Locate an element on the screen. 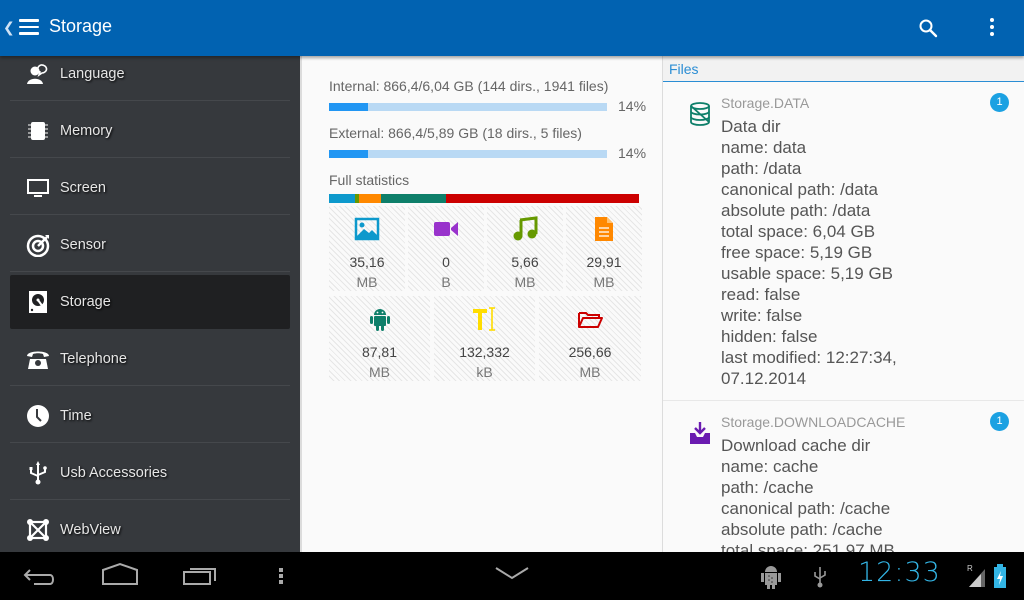  webview-icon is located at coordinates (38, 530).